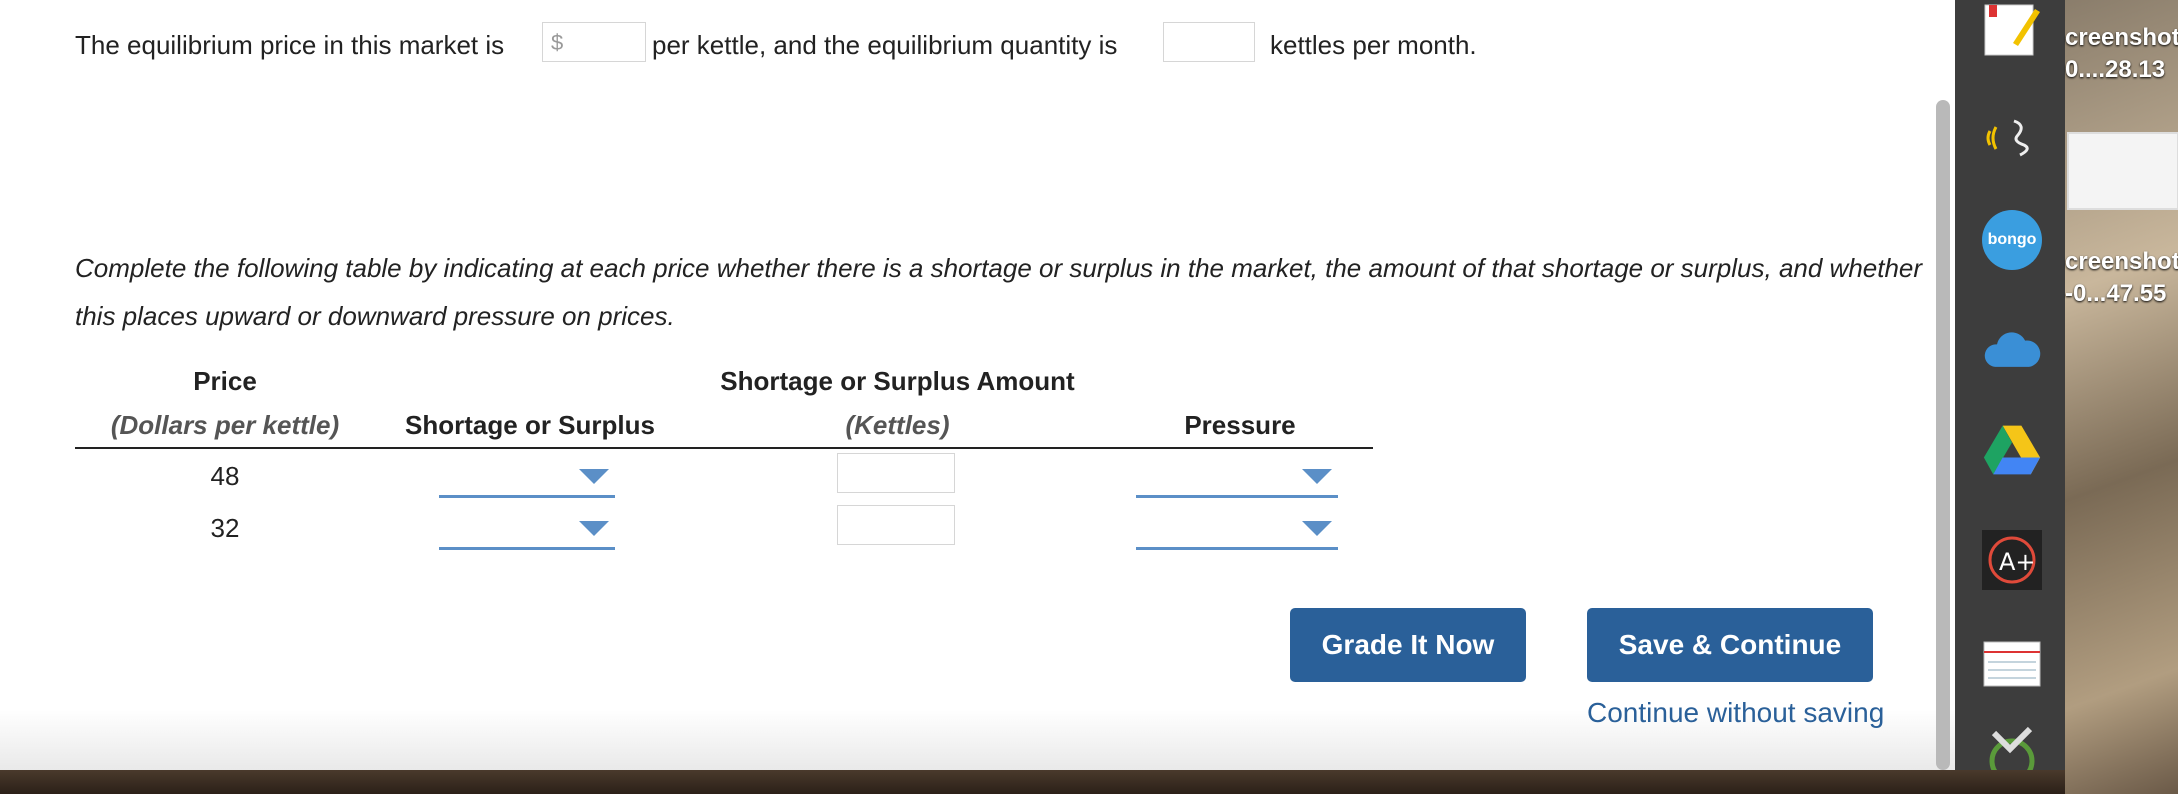 This screenshot has width=2178, height=794. I want to click on dock: bongo A+, so click(2010, 386).